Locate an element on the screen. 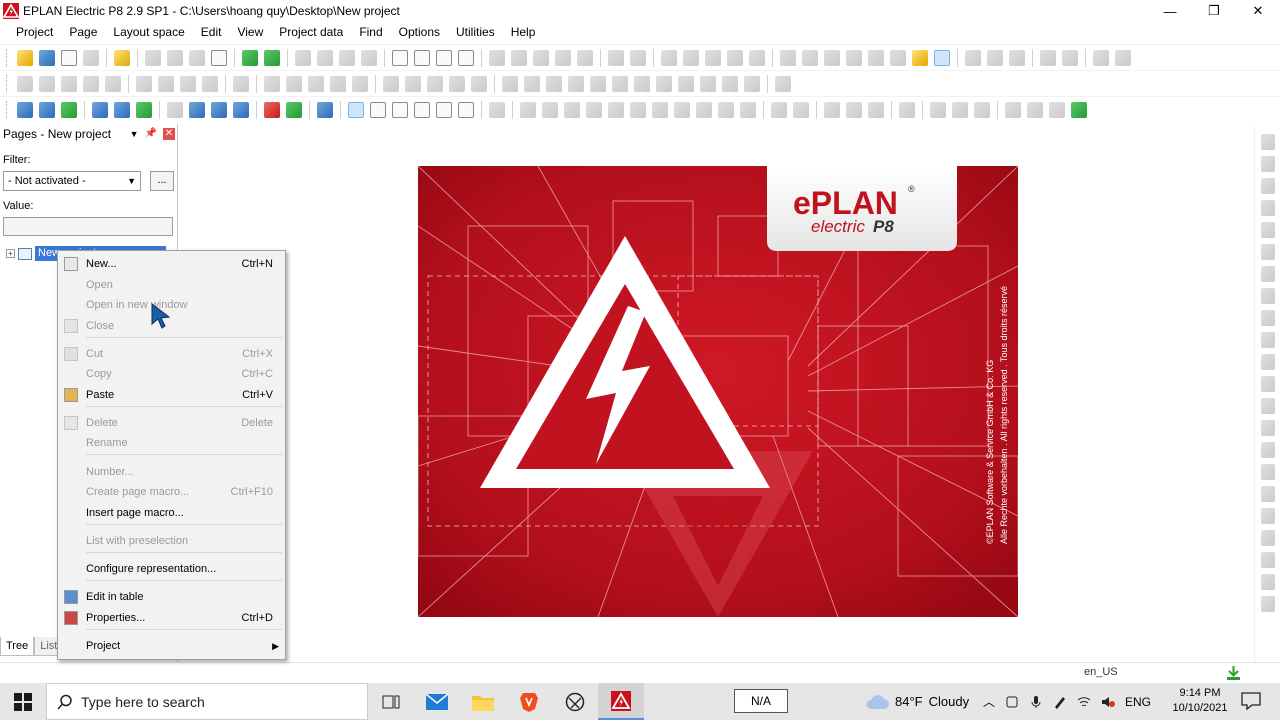  connector-e-icon is located at coordinates (1013, 109).